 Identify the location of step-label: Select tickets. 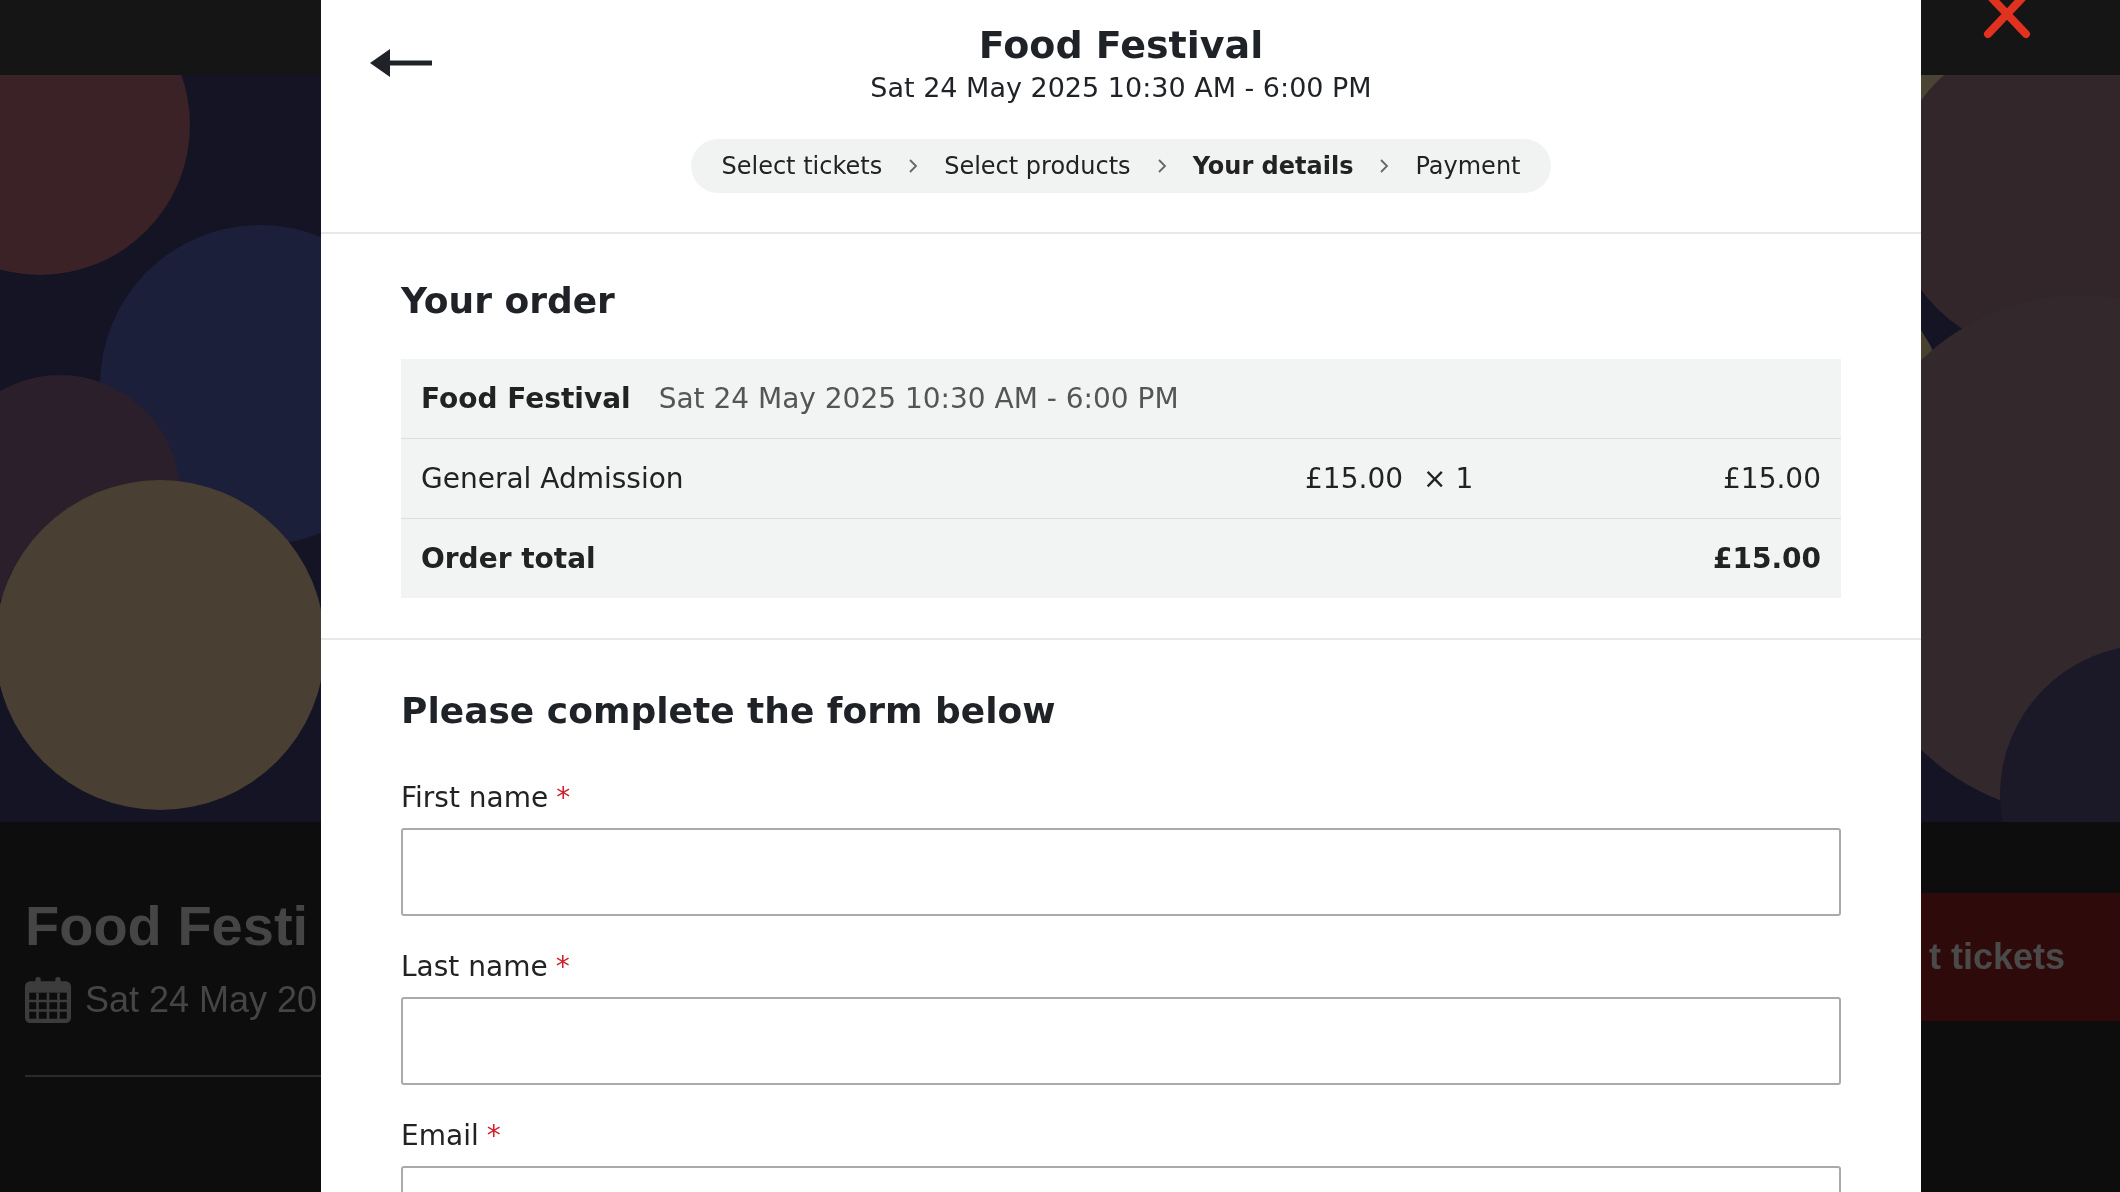
(802, 166).